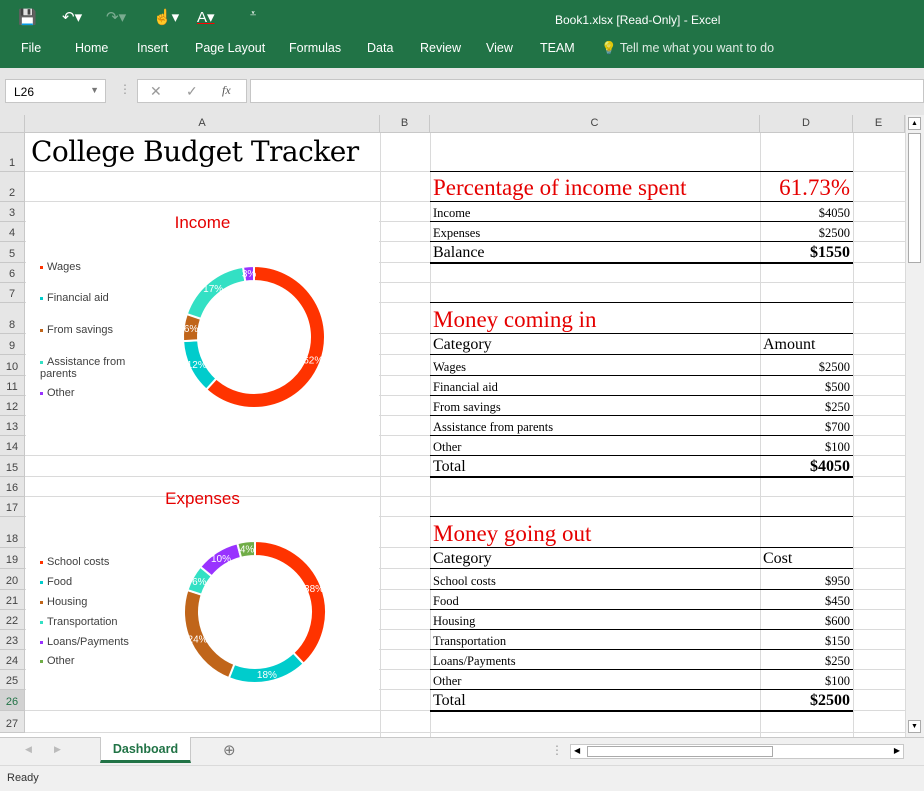 Image resolution: width=924 pixels, height=791 pixels. Describe the element at coordinates (12, 640) in the screenshot. I see `row-header-23: 23` at that location.